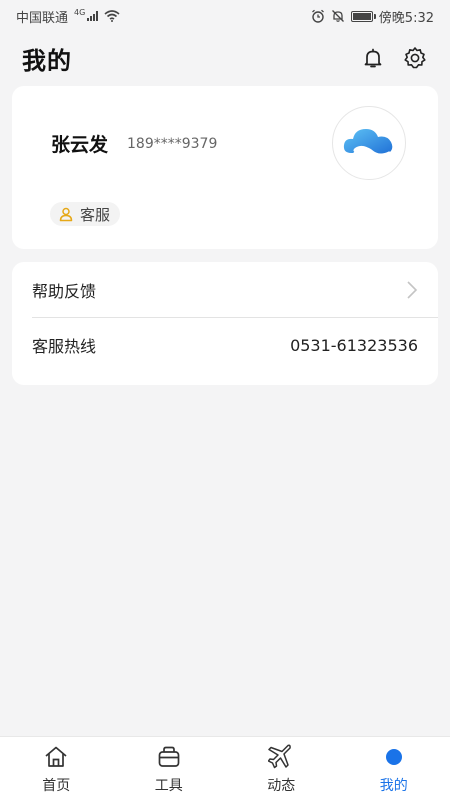  I want to click on settings-button, so click(415, 58).